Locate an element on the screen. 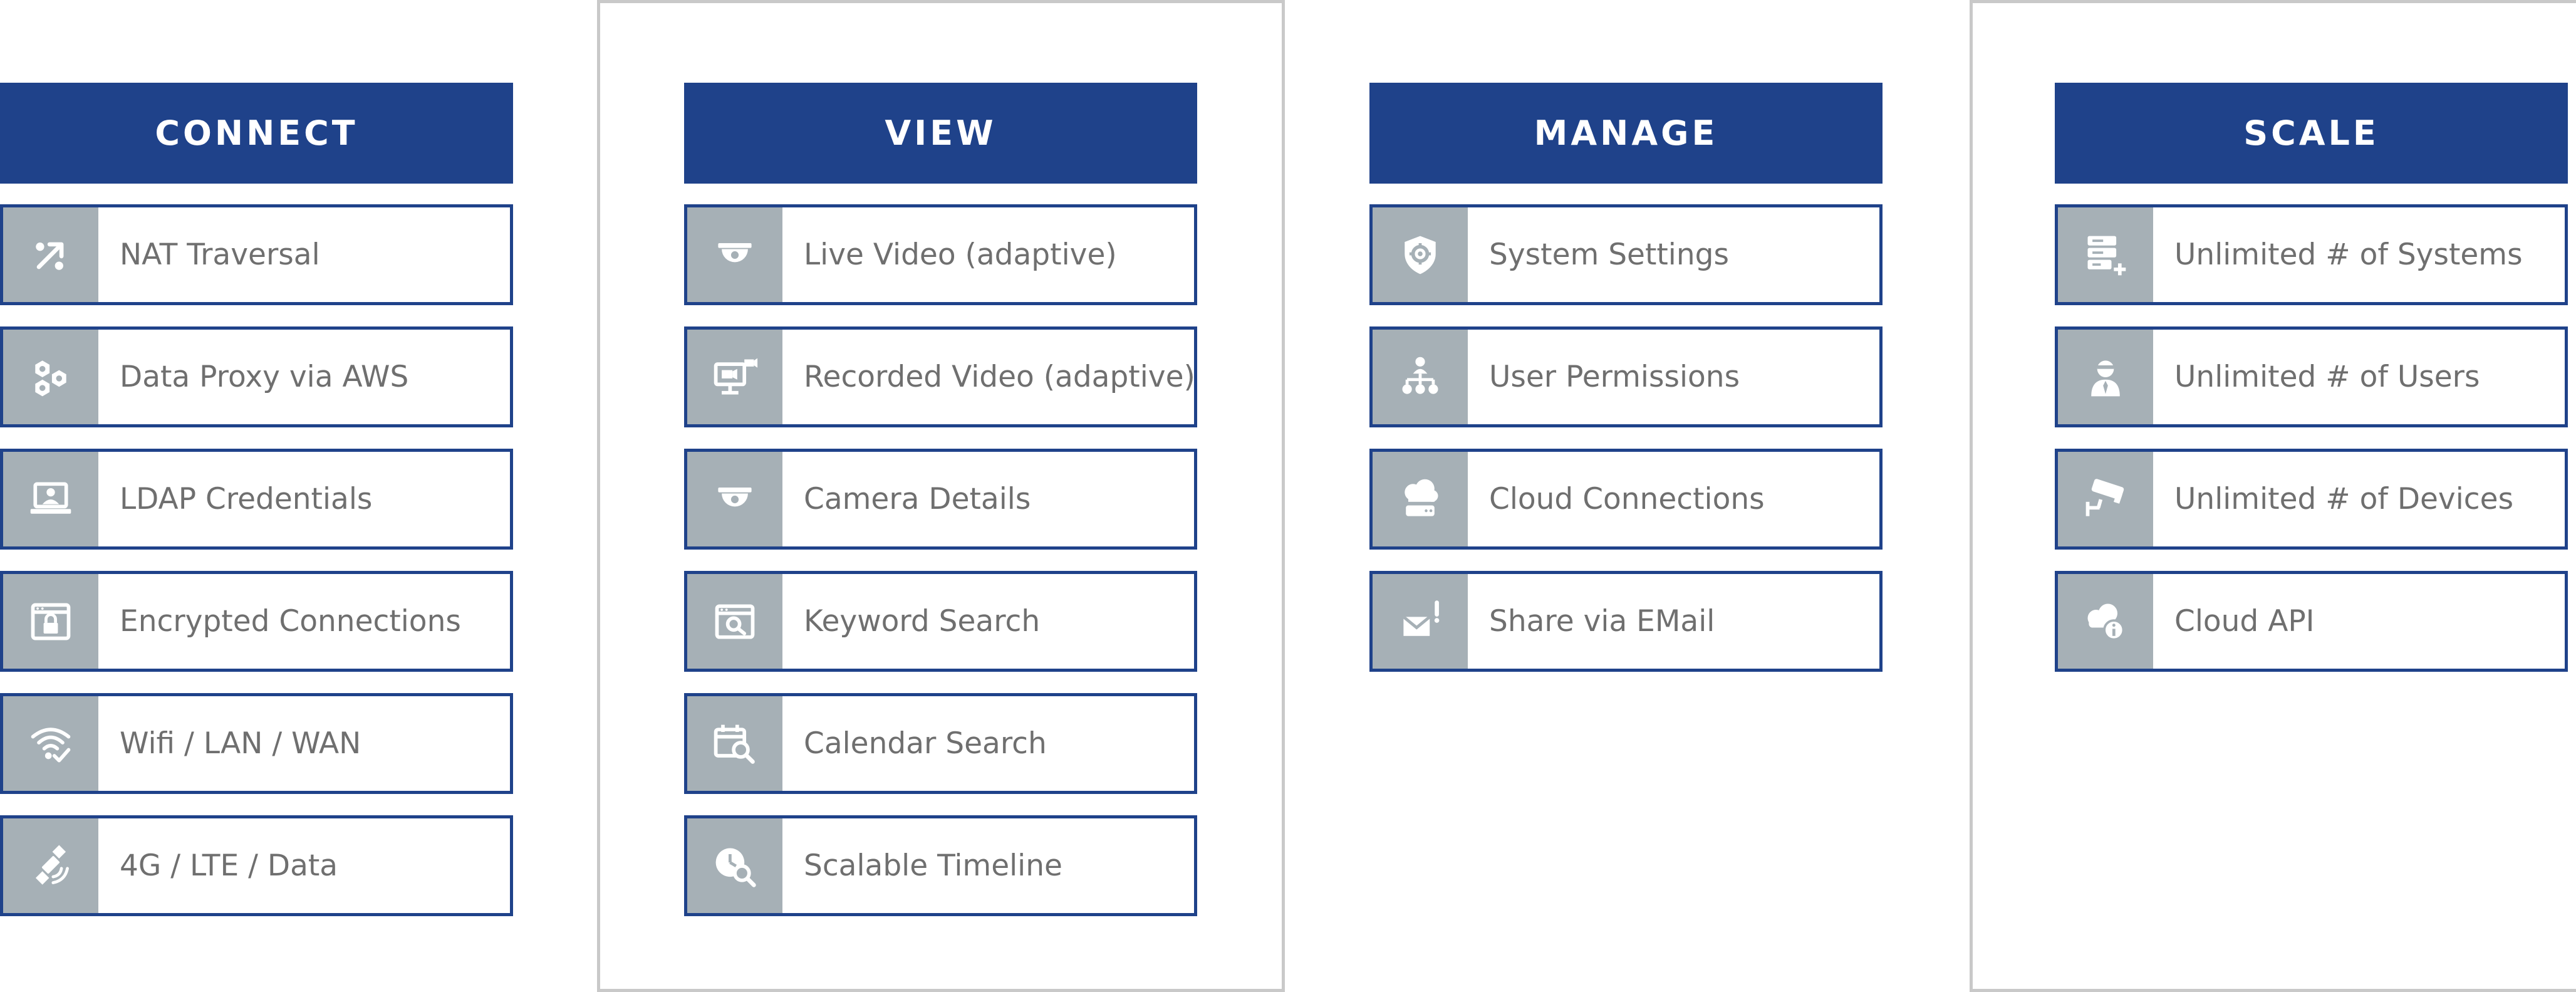 The image size is (2576, 992). feature-label: Camera Details is located at coordinates (917, 499).